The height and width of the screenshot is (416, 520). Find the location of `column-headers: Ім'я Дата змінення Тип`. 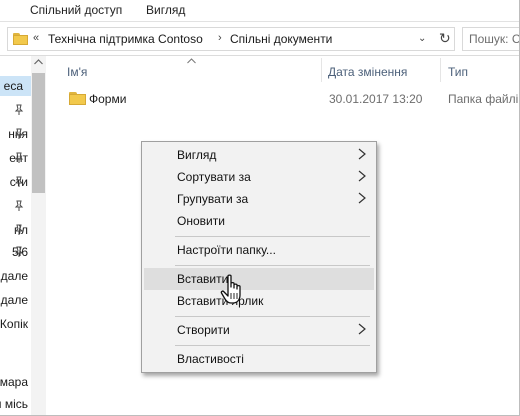

column-headers: Ім'я Дата змінення Тип is located at coordinates (283, 71).